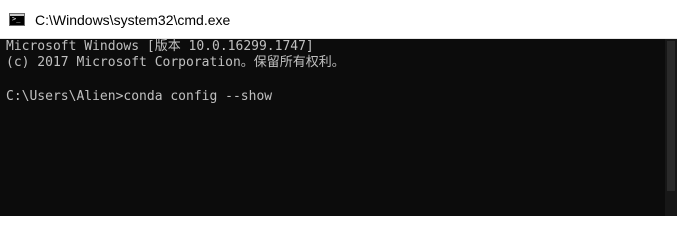 The width and height of the screenshot is (677, 240). Describe the element at coordinates (139, 96) in the screenshot. I see `console-line-command: C:\Users\Alien>conda config --show` at that location.